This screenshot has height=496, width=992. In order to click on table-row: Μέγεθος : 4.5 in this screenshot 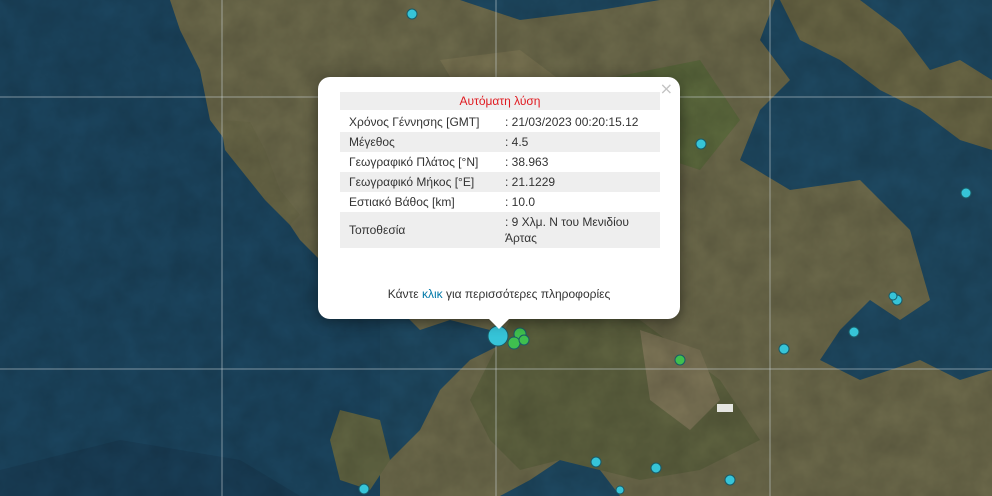, I will do `click(500, 142)`.